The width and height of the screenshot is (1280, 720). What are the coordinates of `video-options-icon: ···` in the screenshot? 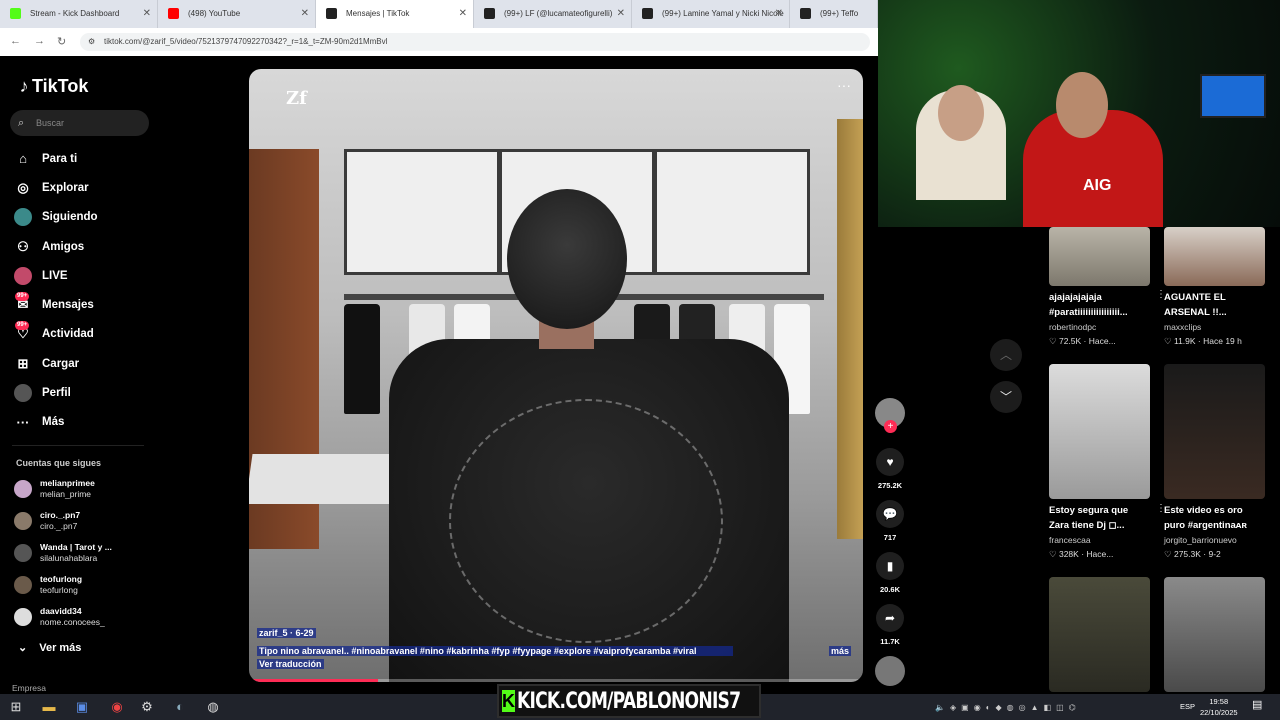 It's located at (844, 85).